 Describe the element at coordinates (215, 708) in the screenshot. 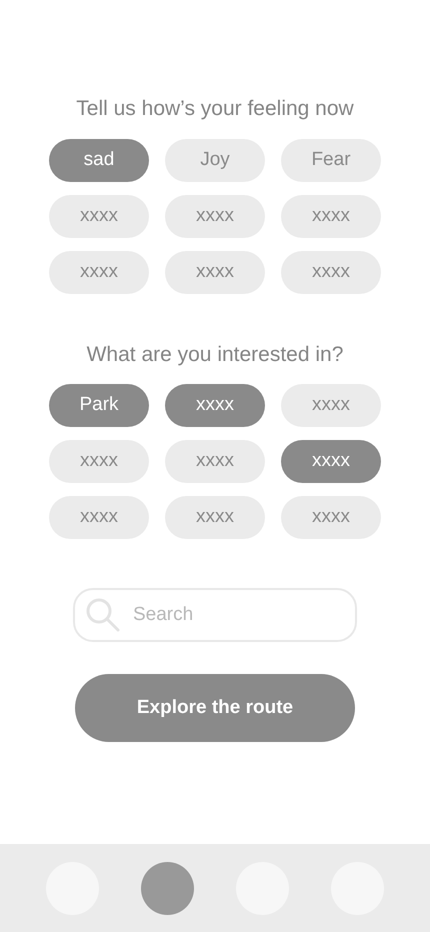

I see `explore-button: Explore the route` at that location.